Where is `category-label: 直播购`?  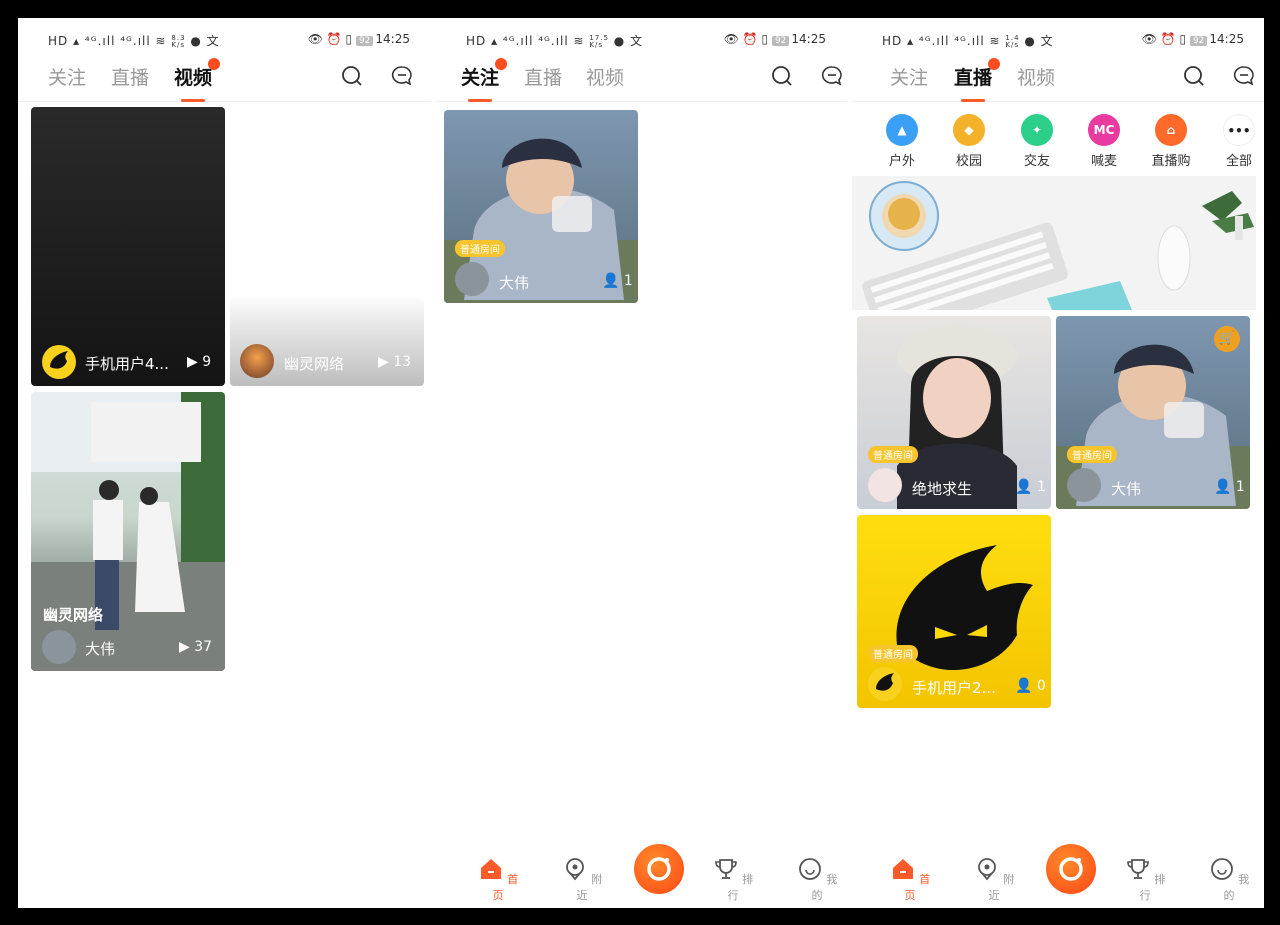 category-label: 直播购 is located at coordinates (1171, 161).